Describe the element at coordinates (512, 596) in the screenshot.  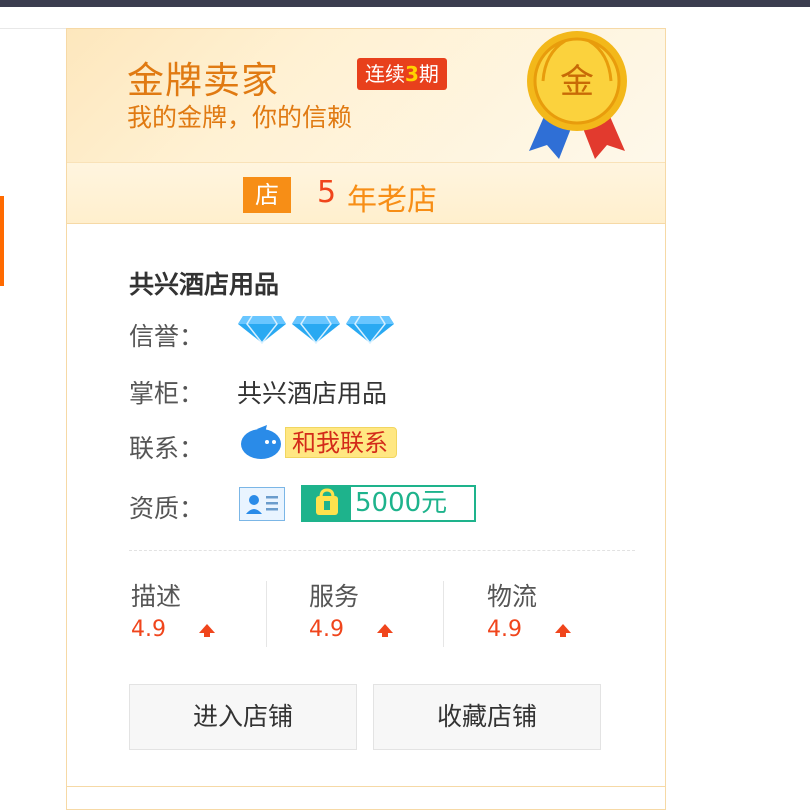
I see `score-logistics-label: 物流` at that location.